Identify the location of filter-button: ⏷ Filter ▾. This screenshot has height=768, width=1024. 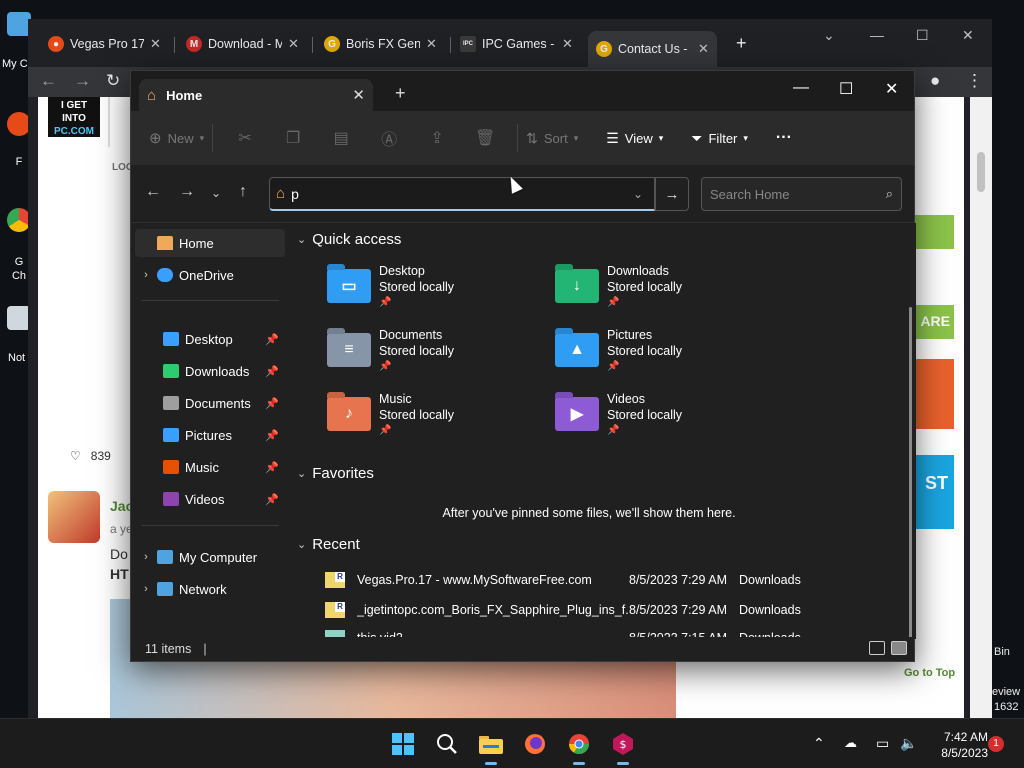
(719, 138).